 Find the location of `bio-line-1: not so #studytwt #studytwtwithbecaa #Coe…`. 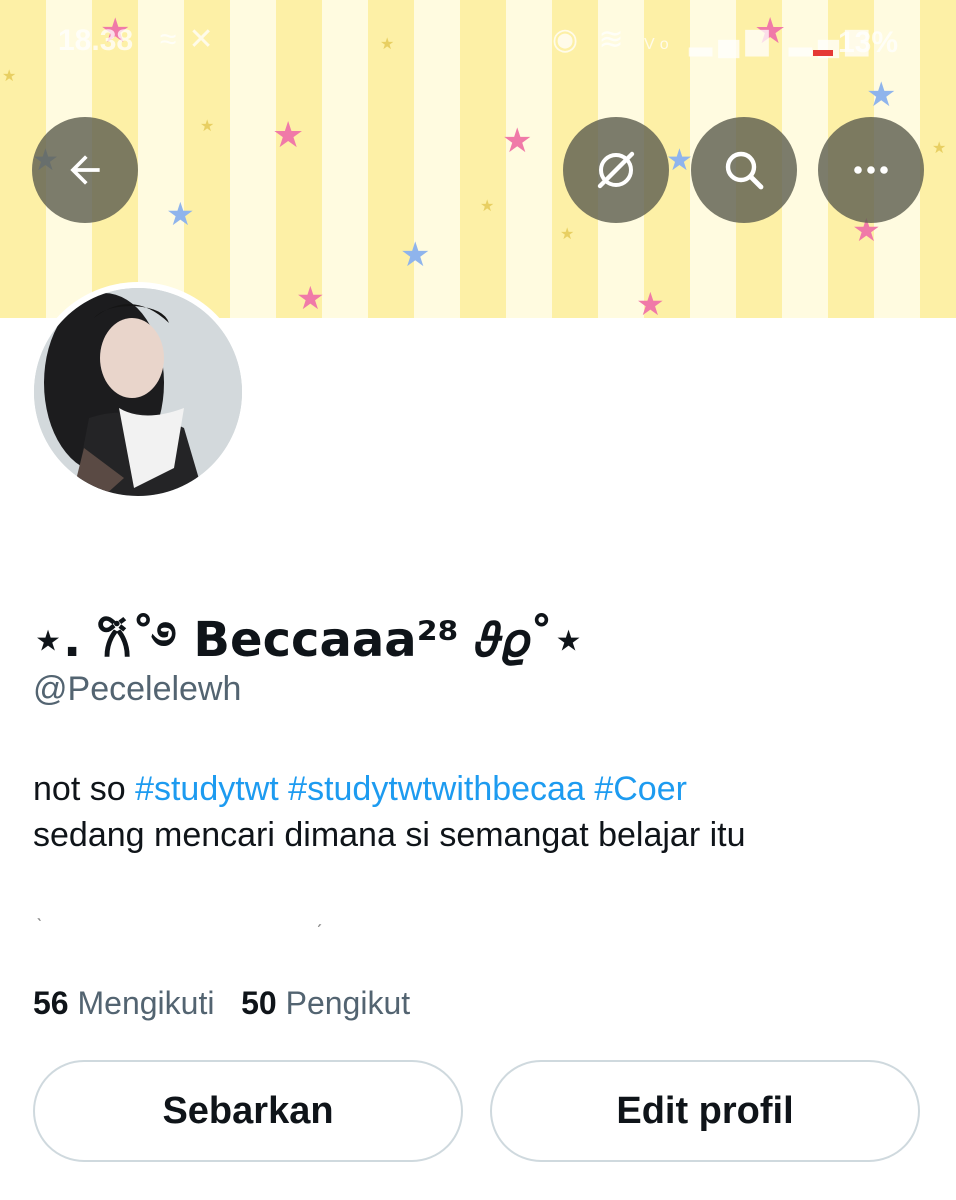

bio-line-1: not so #studytwt #studytwtwithbecaa #Coe… is located at coordinates (483, 789).